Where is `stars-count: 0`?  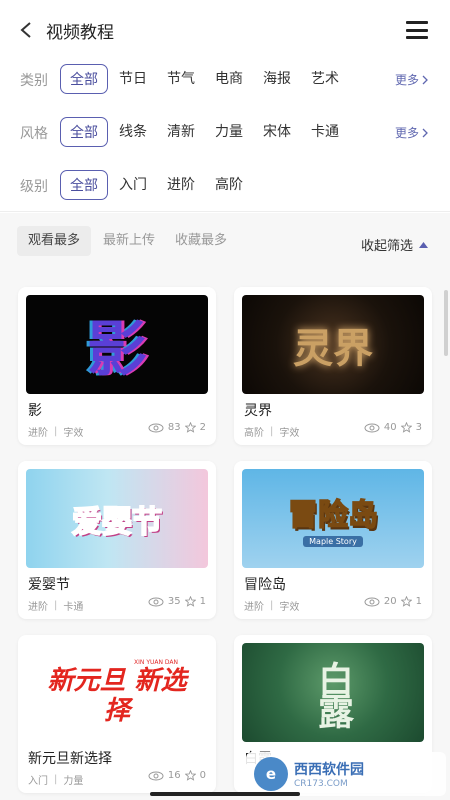
stars-count: 0 is located at coordinates (202, 775).